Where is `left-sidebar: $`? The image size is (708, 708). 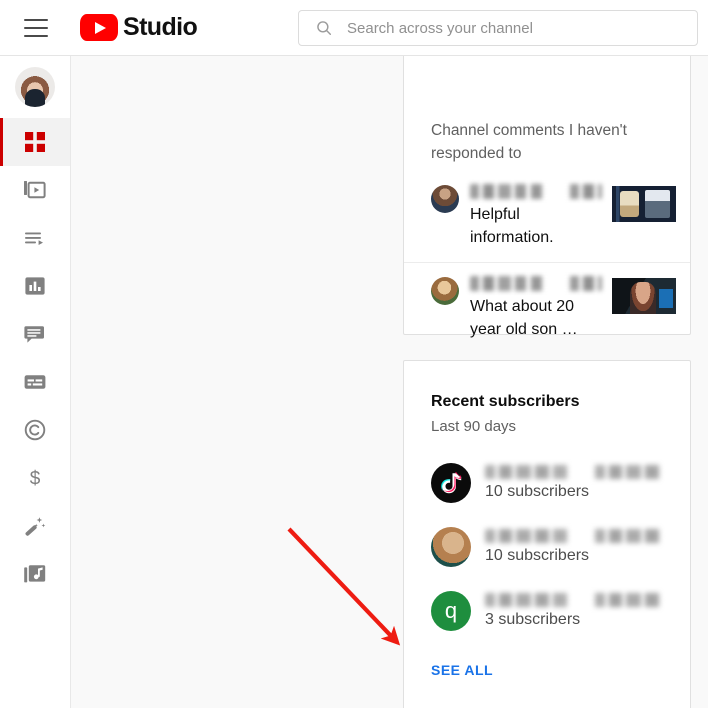 left-sidebar: $ is located at coordinates (35, 382).